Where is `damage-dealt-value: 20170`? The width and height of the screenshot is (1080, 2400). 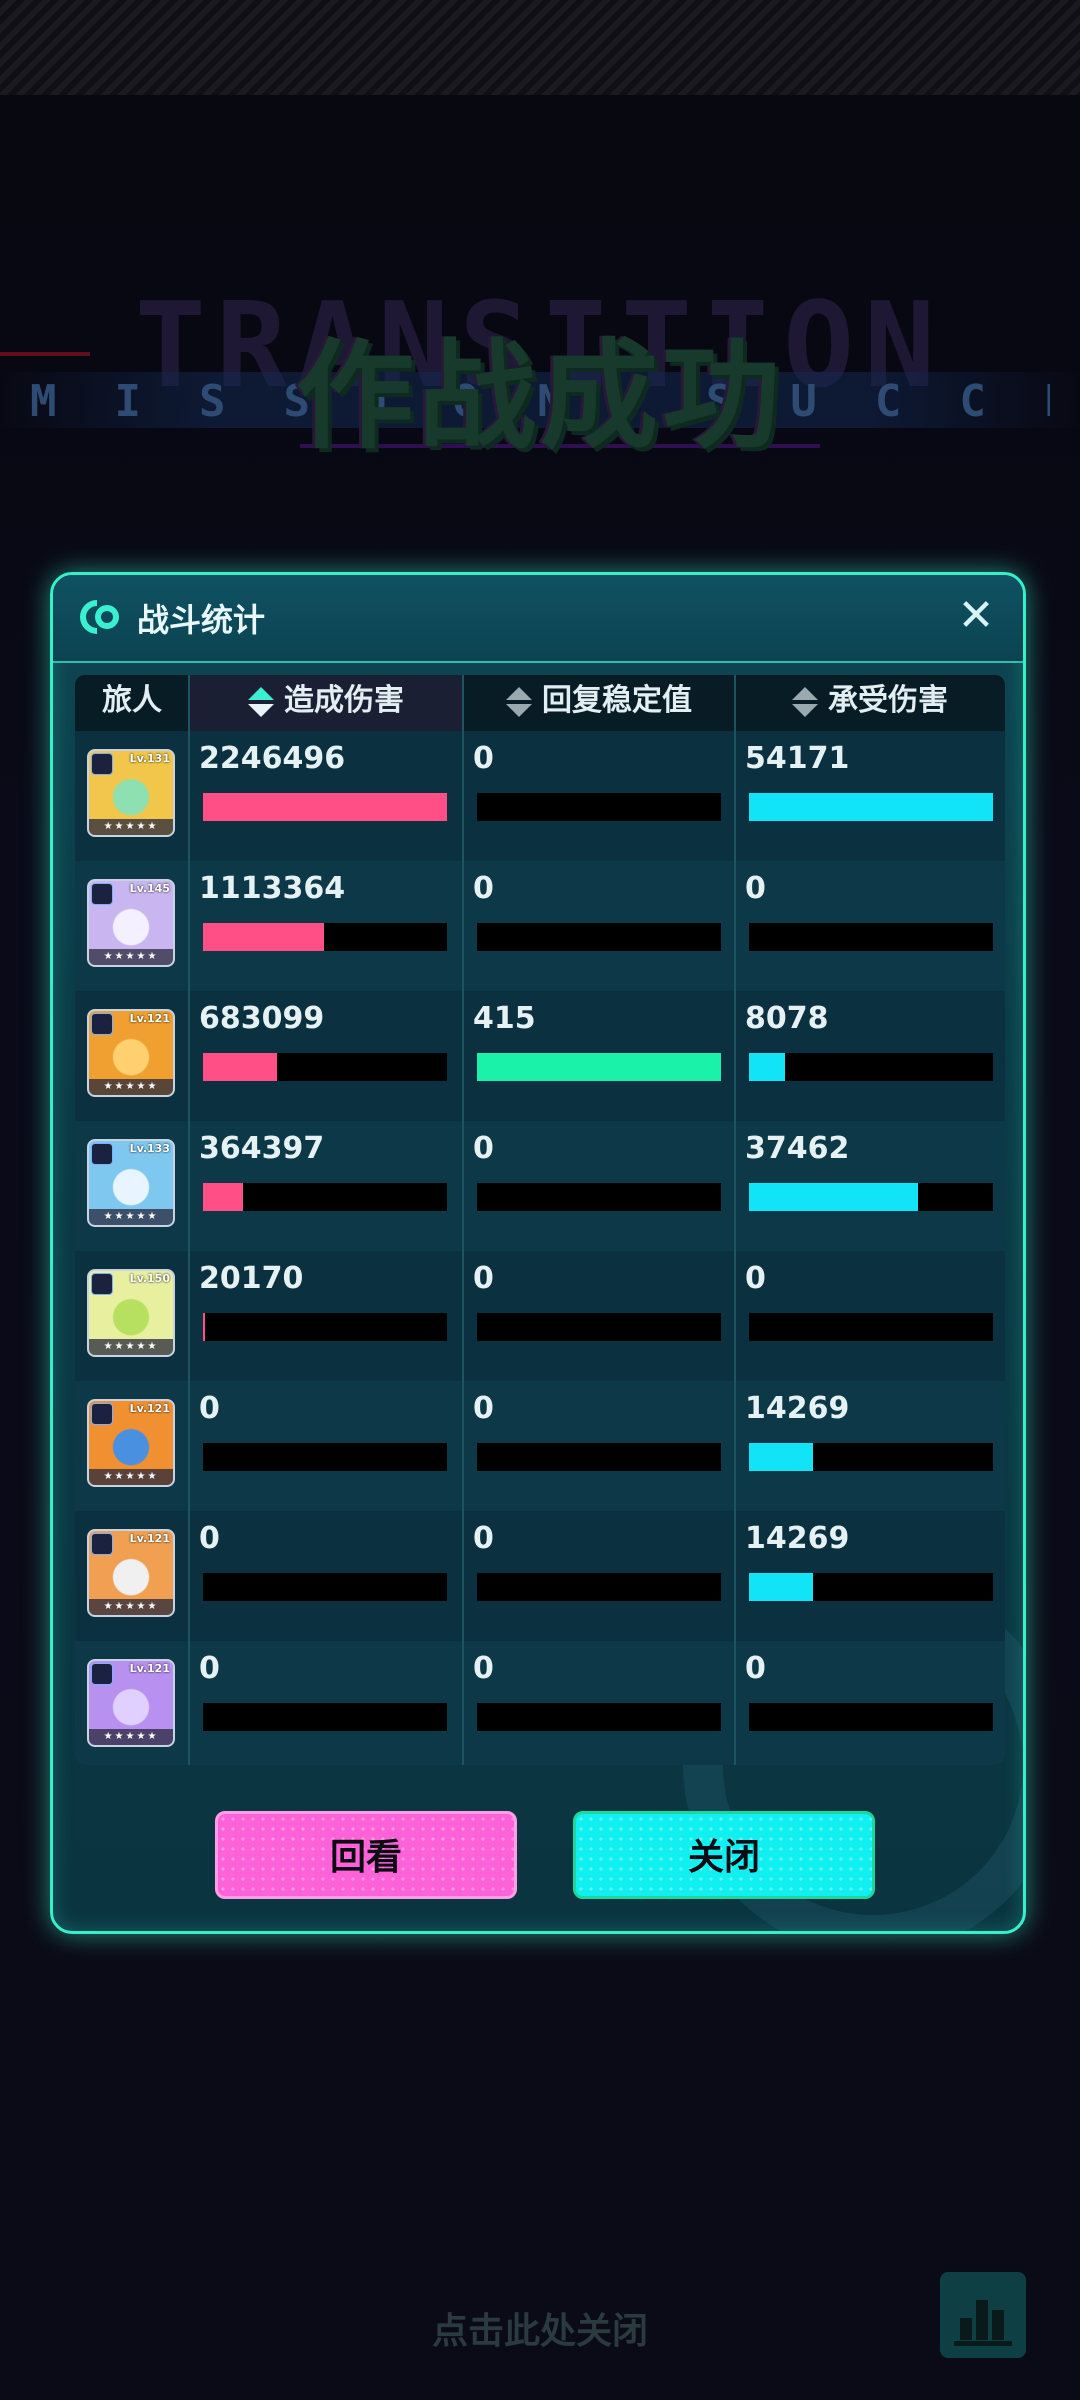
damage-dealt-value: 20170 is located at coordinates (251, 1278).